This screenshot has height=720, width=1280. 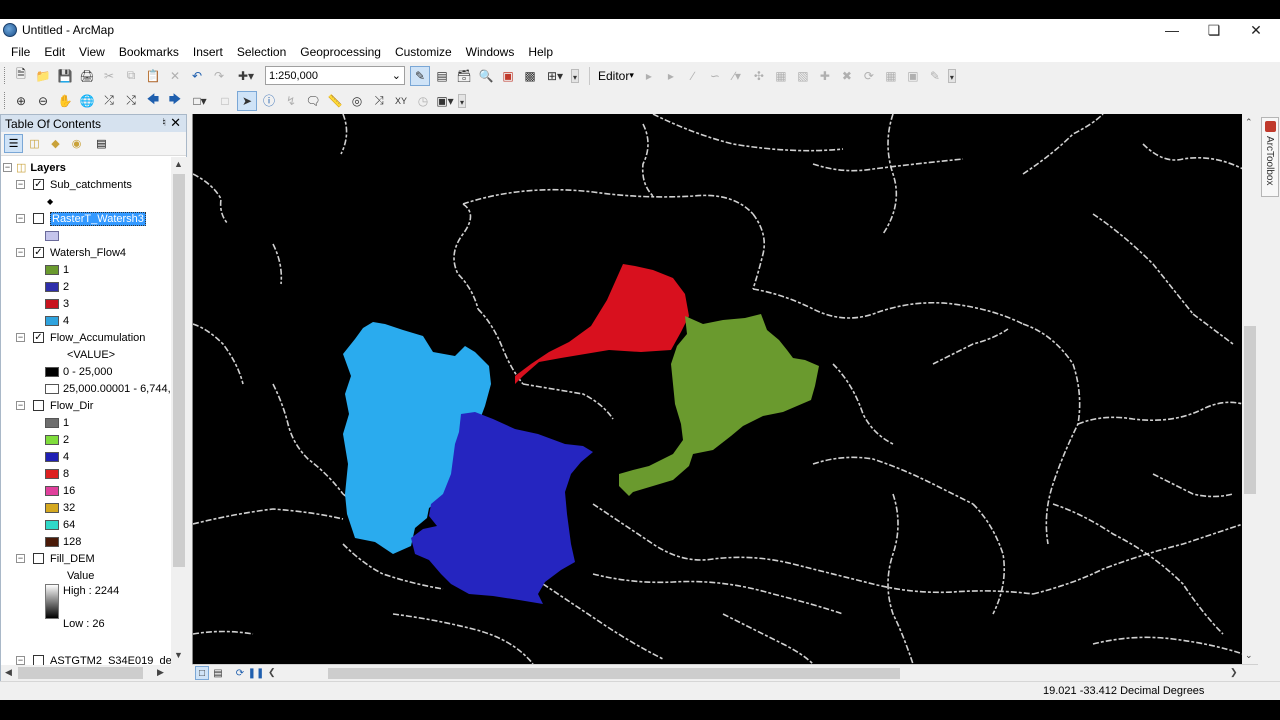 What do you see at coordinates (74, 184) in the screenshot?
I see `layer-sub-catchments: − ✓ Sub_catchments` at bounding box center [74, 184].